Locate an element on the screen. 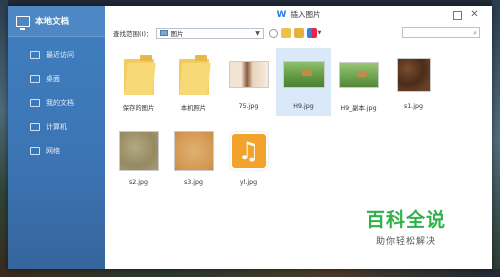  picture-folder-icon is located at coordinates (163, 33).